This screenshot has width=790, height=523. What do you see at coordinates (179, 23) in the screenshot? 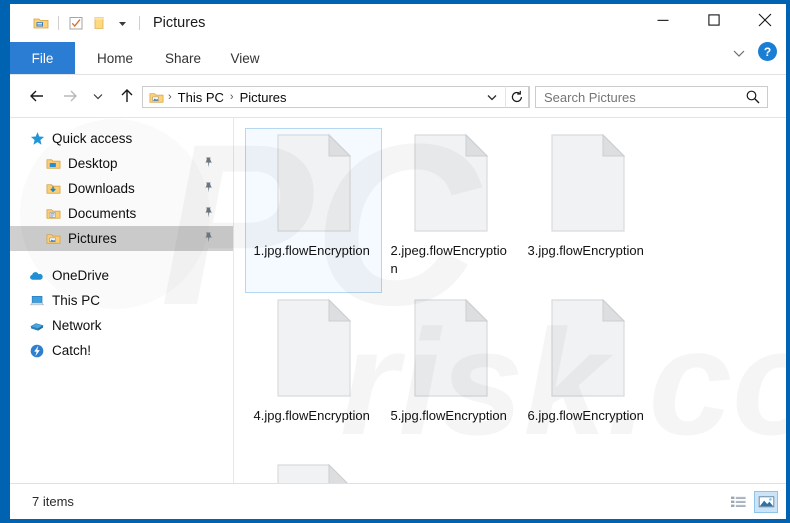
I see `window-title: Pictures` at bounding box center [179, 23].